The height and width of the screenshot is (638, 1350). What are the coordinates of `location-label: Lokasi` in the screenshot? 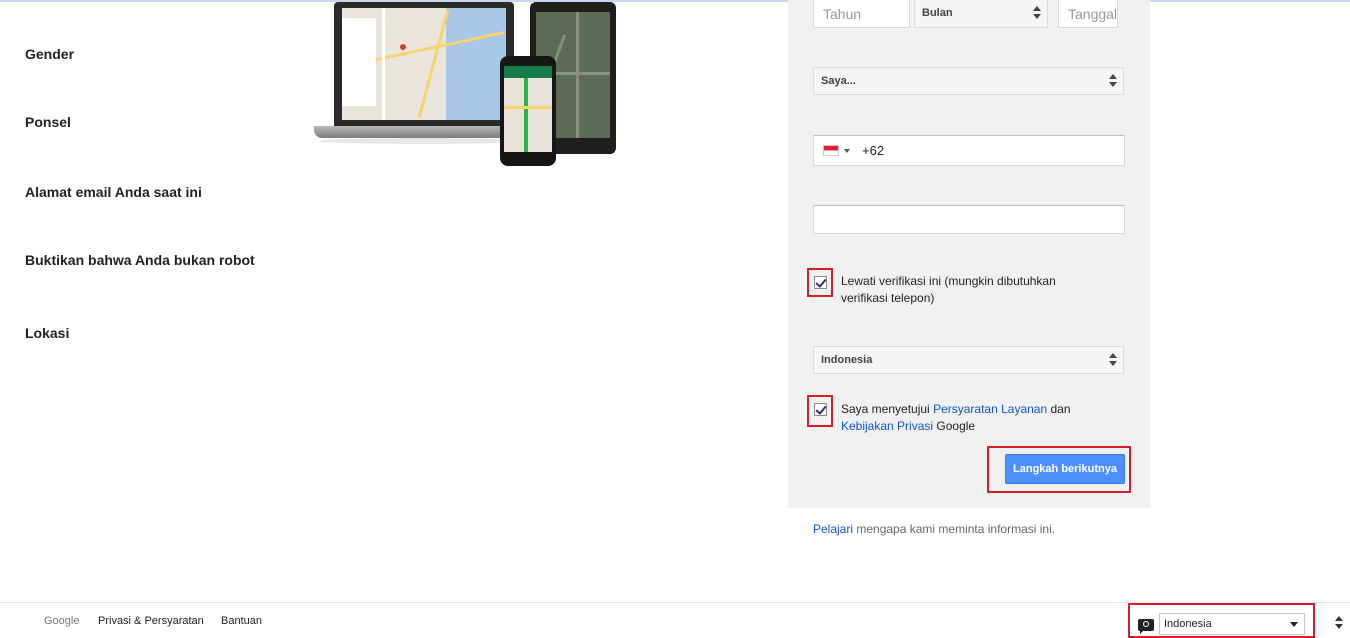 It's located at (47, 333).